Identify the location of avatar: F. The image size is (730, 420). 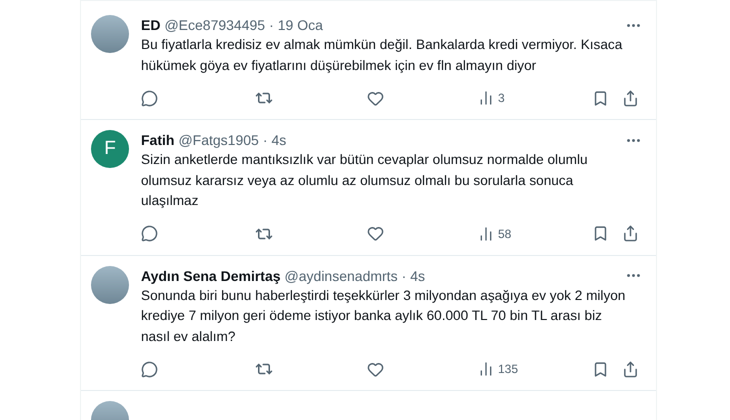
(110, 149).